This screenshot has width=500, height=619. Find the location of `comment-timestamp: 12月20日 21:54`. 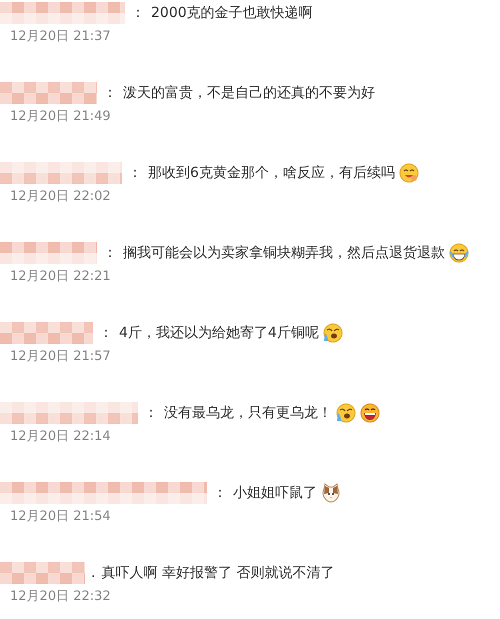

comment-timestamp: 12月20日 21:54 is located at coordinates (60, 517).